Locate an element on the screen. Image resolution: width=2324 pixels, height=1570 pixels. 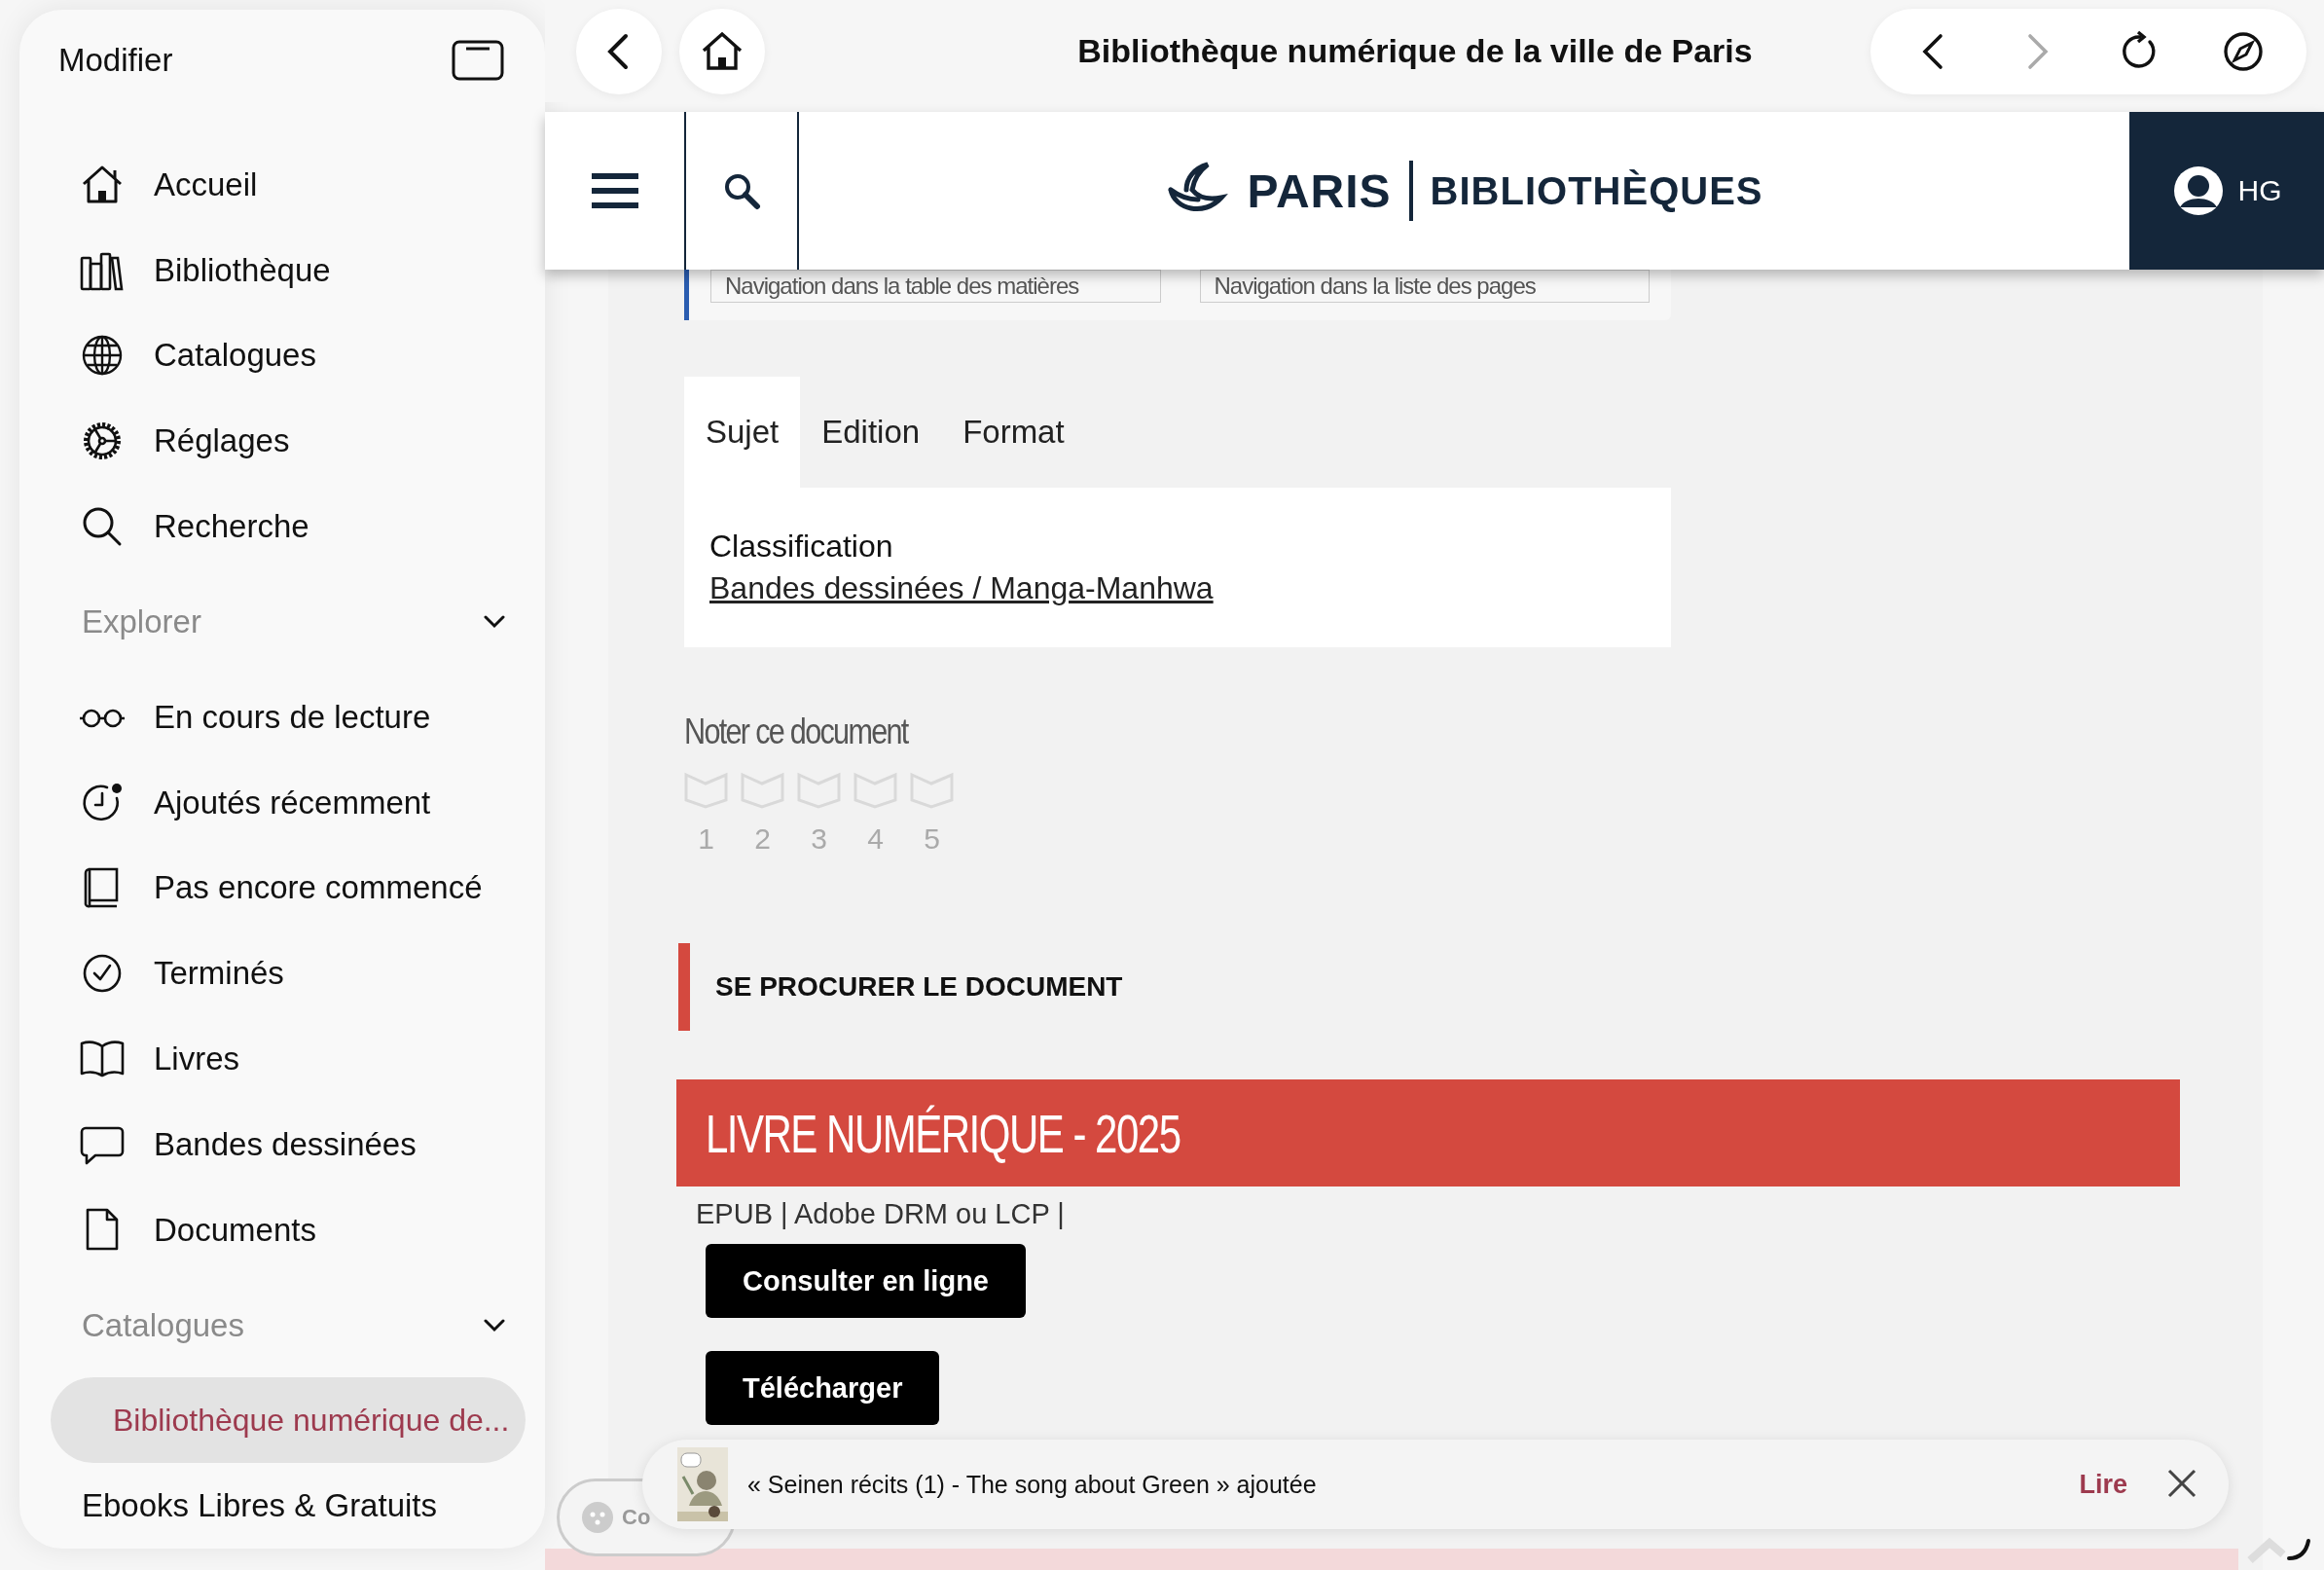
dots-icon is located at coordinates (597, 1518).